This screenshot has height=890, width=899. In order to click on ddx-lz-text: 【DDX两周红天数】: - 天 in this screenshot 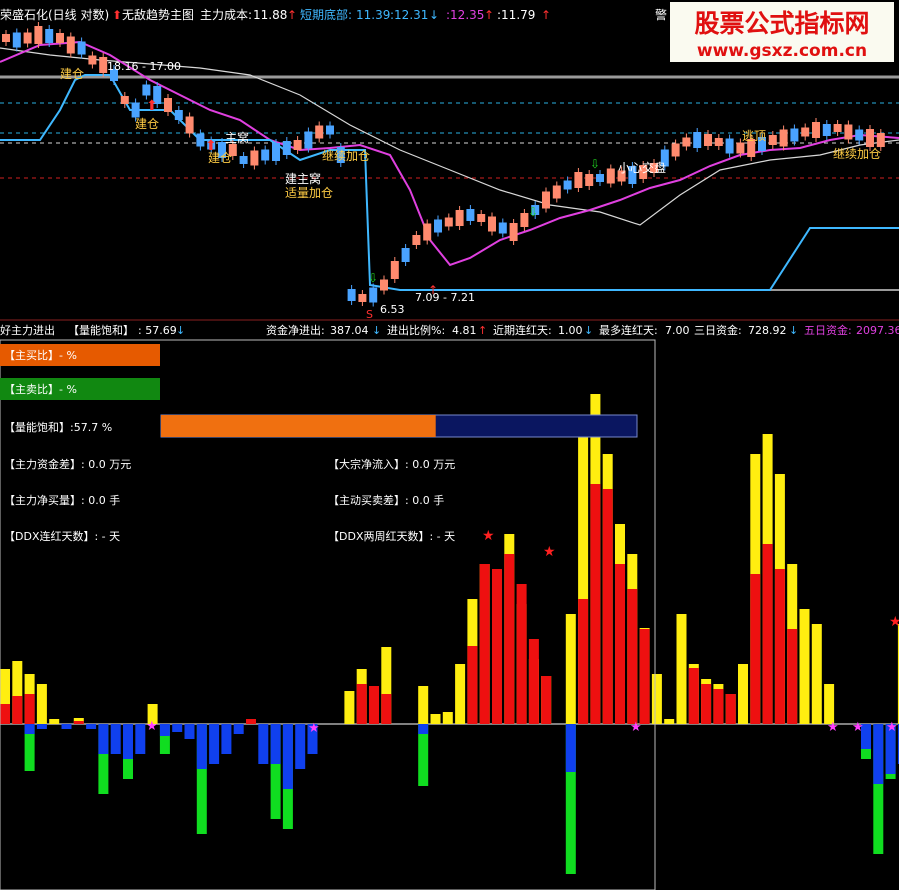, I will do `click(391, 536)`.